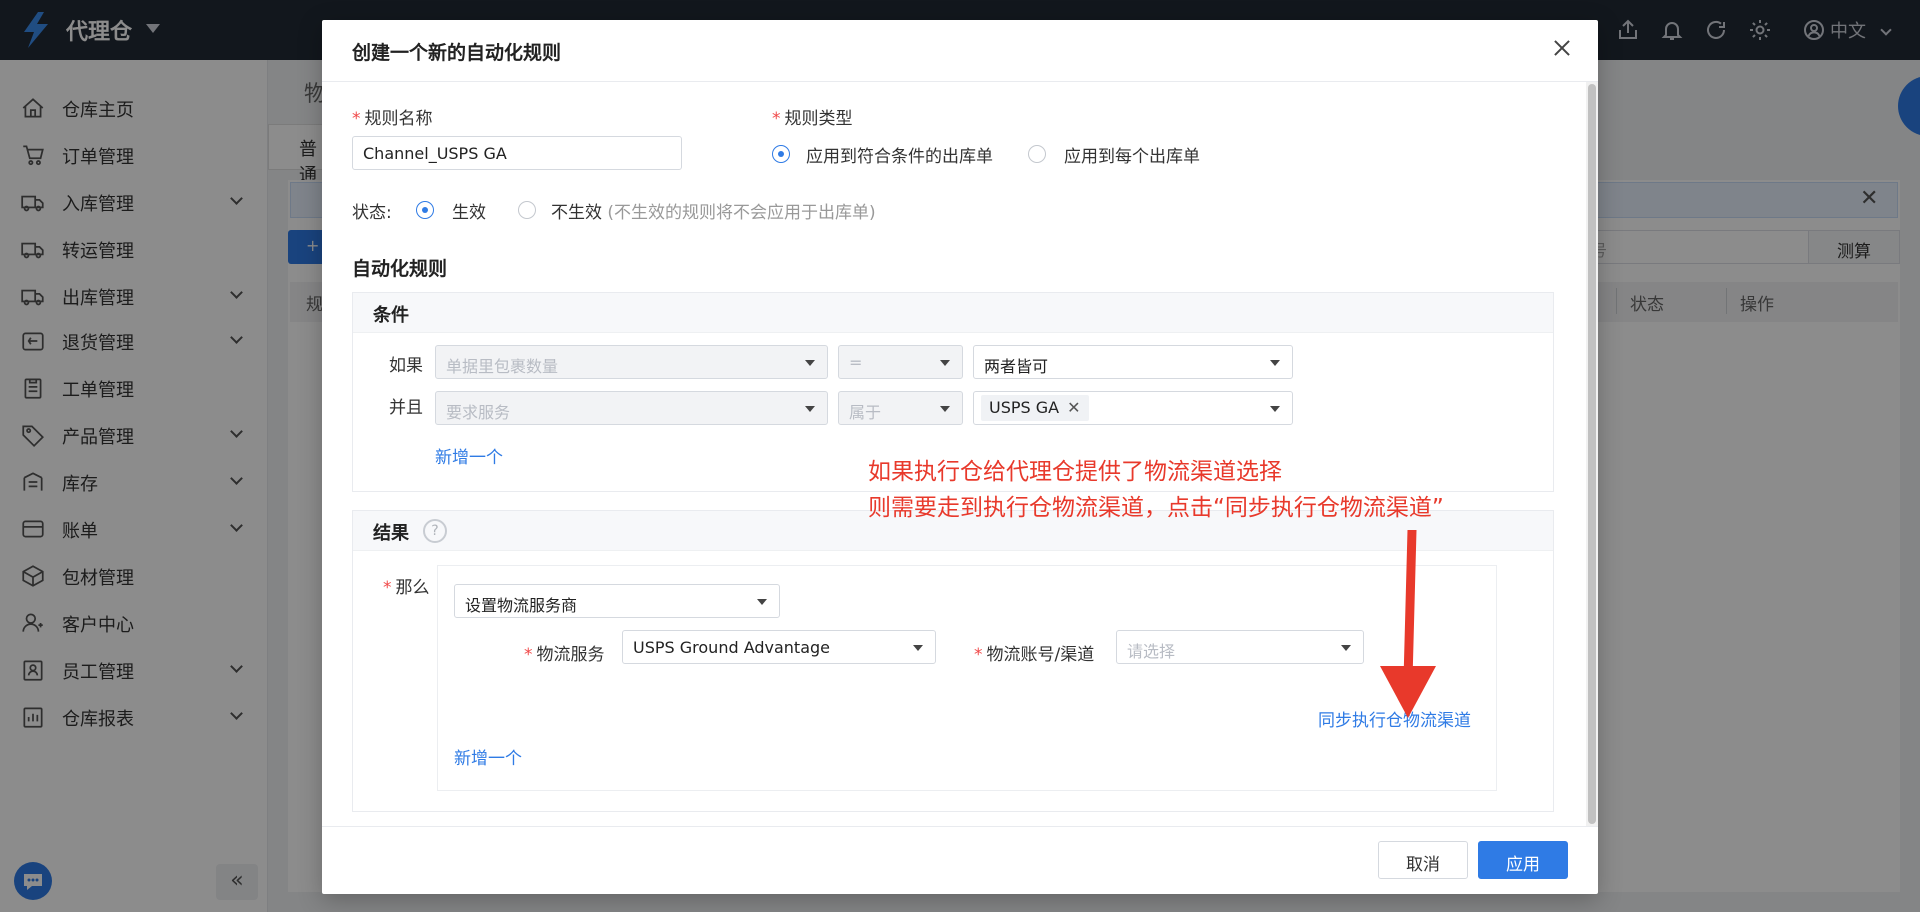 The width and height of the screenshot is (1920, 912). What do you see at coordinates (779, 647) in the screenshot?
I see `logistics-service-select: USPS Ground Advantage` at bounding box center [779, 647].